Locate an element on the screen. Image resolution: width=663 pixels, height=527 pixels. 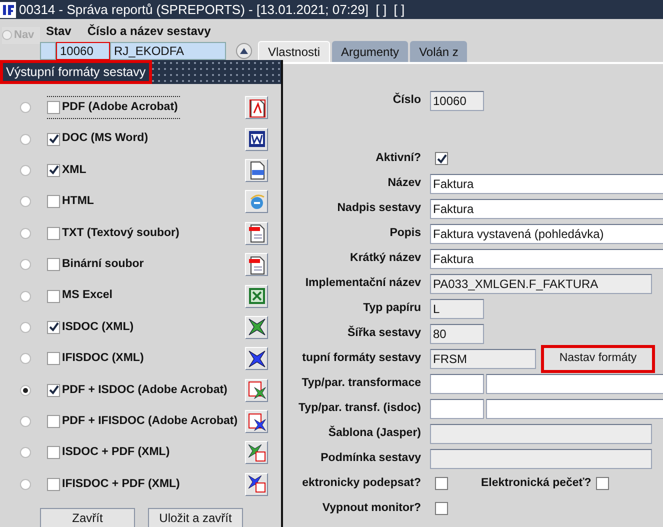
scroll-up-button is located at coordinates (244, 51).